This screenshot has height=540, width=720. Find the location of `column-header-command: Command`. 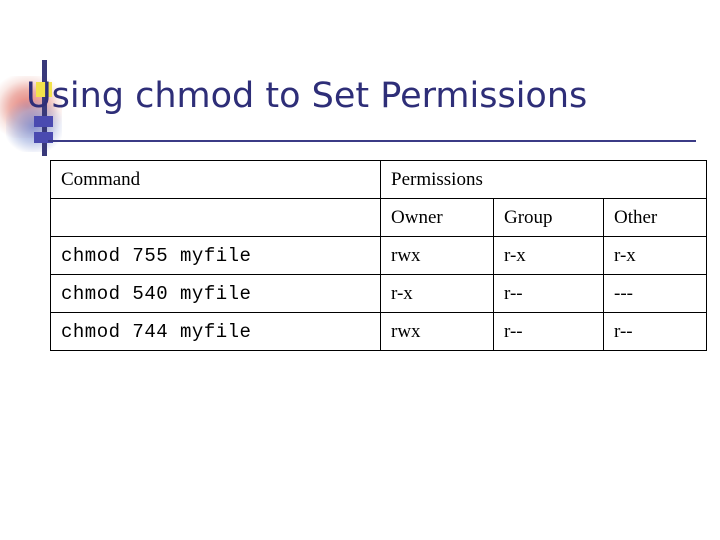

column-header-command: Command is located at coordinates (215, 179).